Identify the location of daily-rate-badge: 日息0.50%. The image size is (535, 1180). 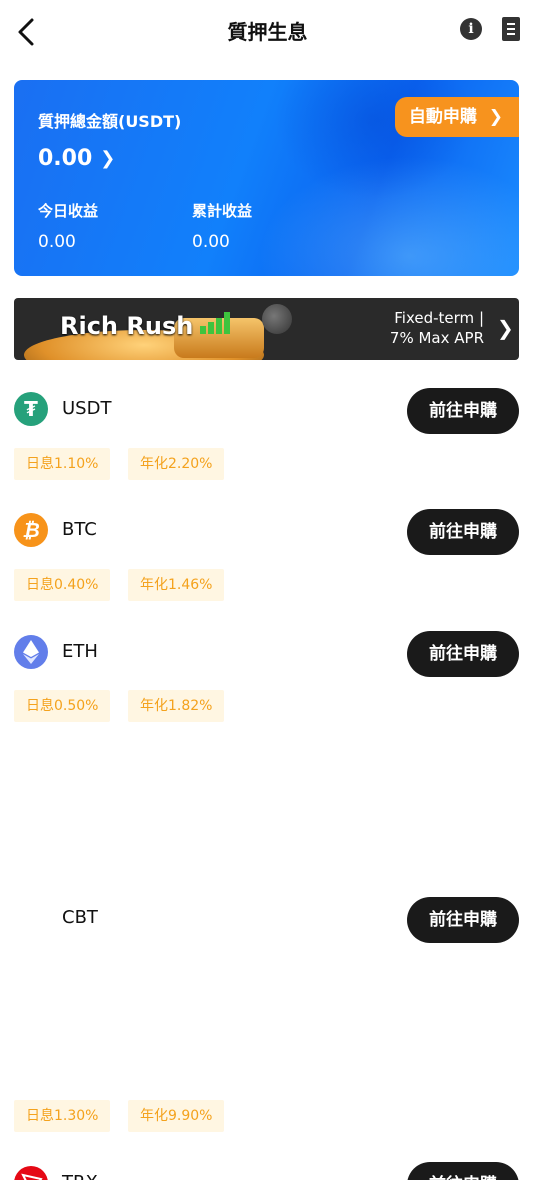
(62, 706).